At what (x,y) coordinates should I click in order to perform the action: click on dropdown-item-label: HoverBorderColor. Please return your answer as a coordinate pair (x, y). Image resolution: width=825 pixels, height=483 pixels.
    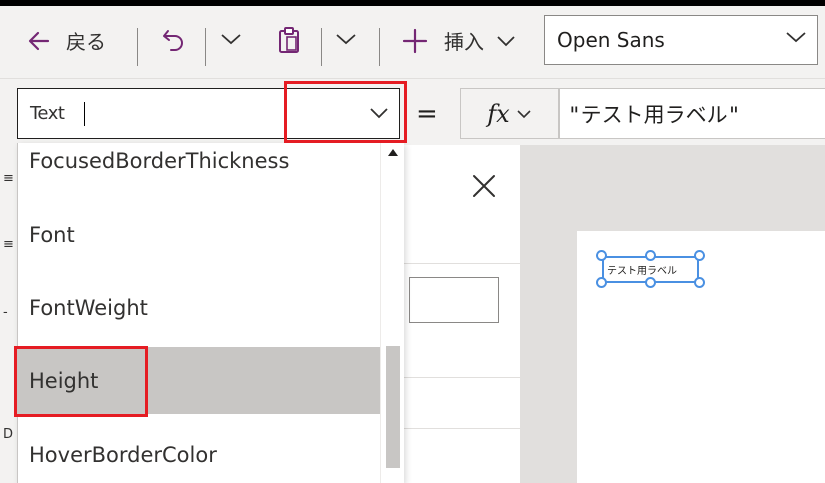
    Looking at the image, I should click on (123, 454).